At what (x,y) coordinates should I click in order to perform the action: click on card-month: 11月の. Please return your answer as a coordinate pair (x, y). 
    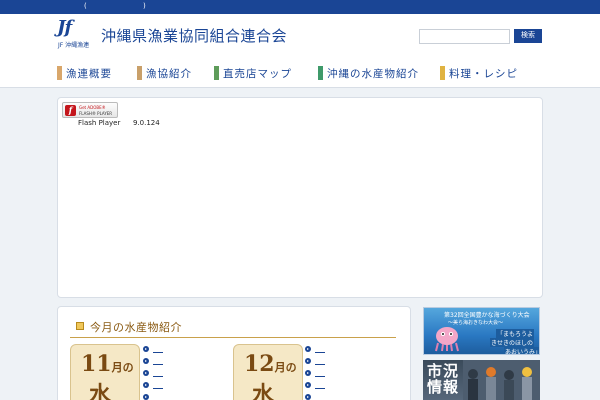
    Looking at the image, I should click on (107, 364).